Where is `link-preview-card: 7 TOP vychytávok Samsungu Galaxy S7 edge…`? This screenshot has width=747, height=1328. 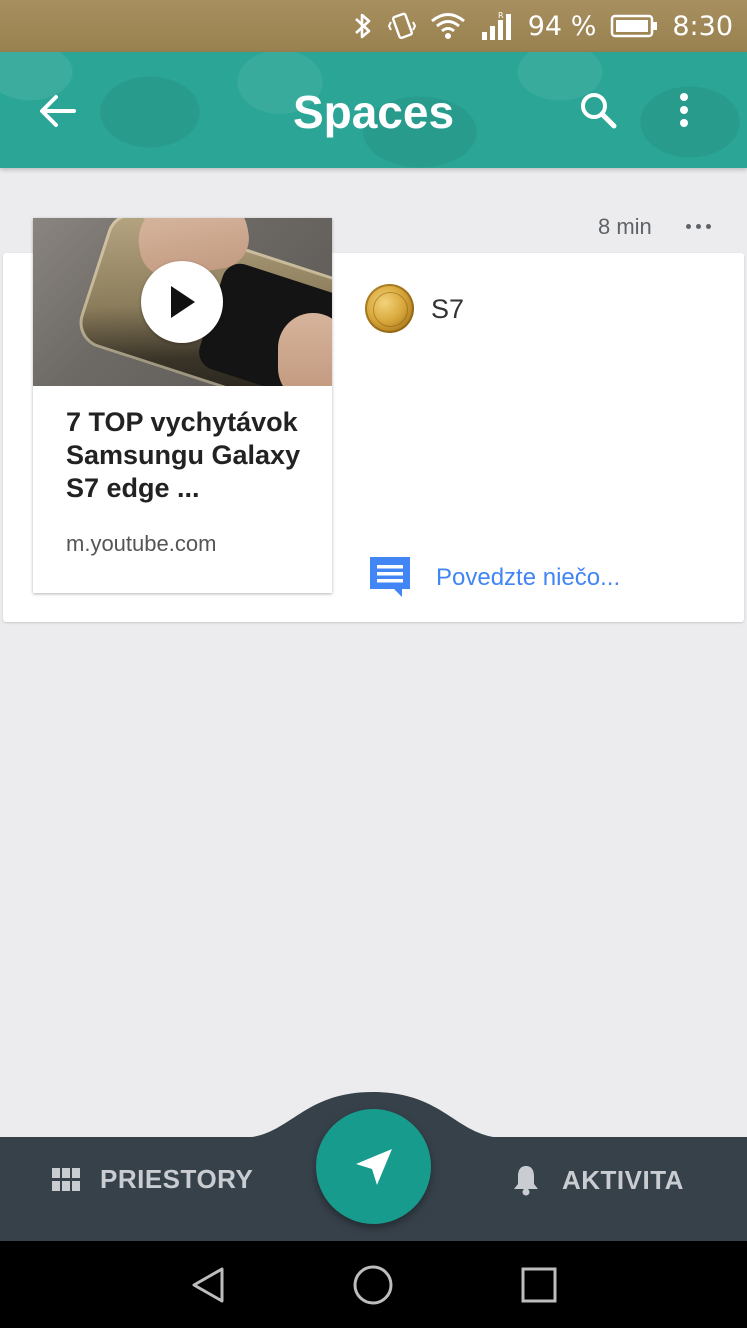
link-preview-card: 7 TOP vychytávok Samsungu Galaxy S7 edge… is located at coordinates (182, 405).